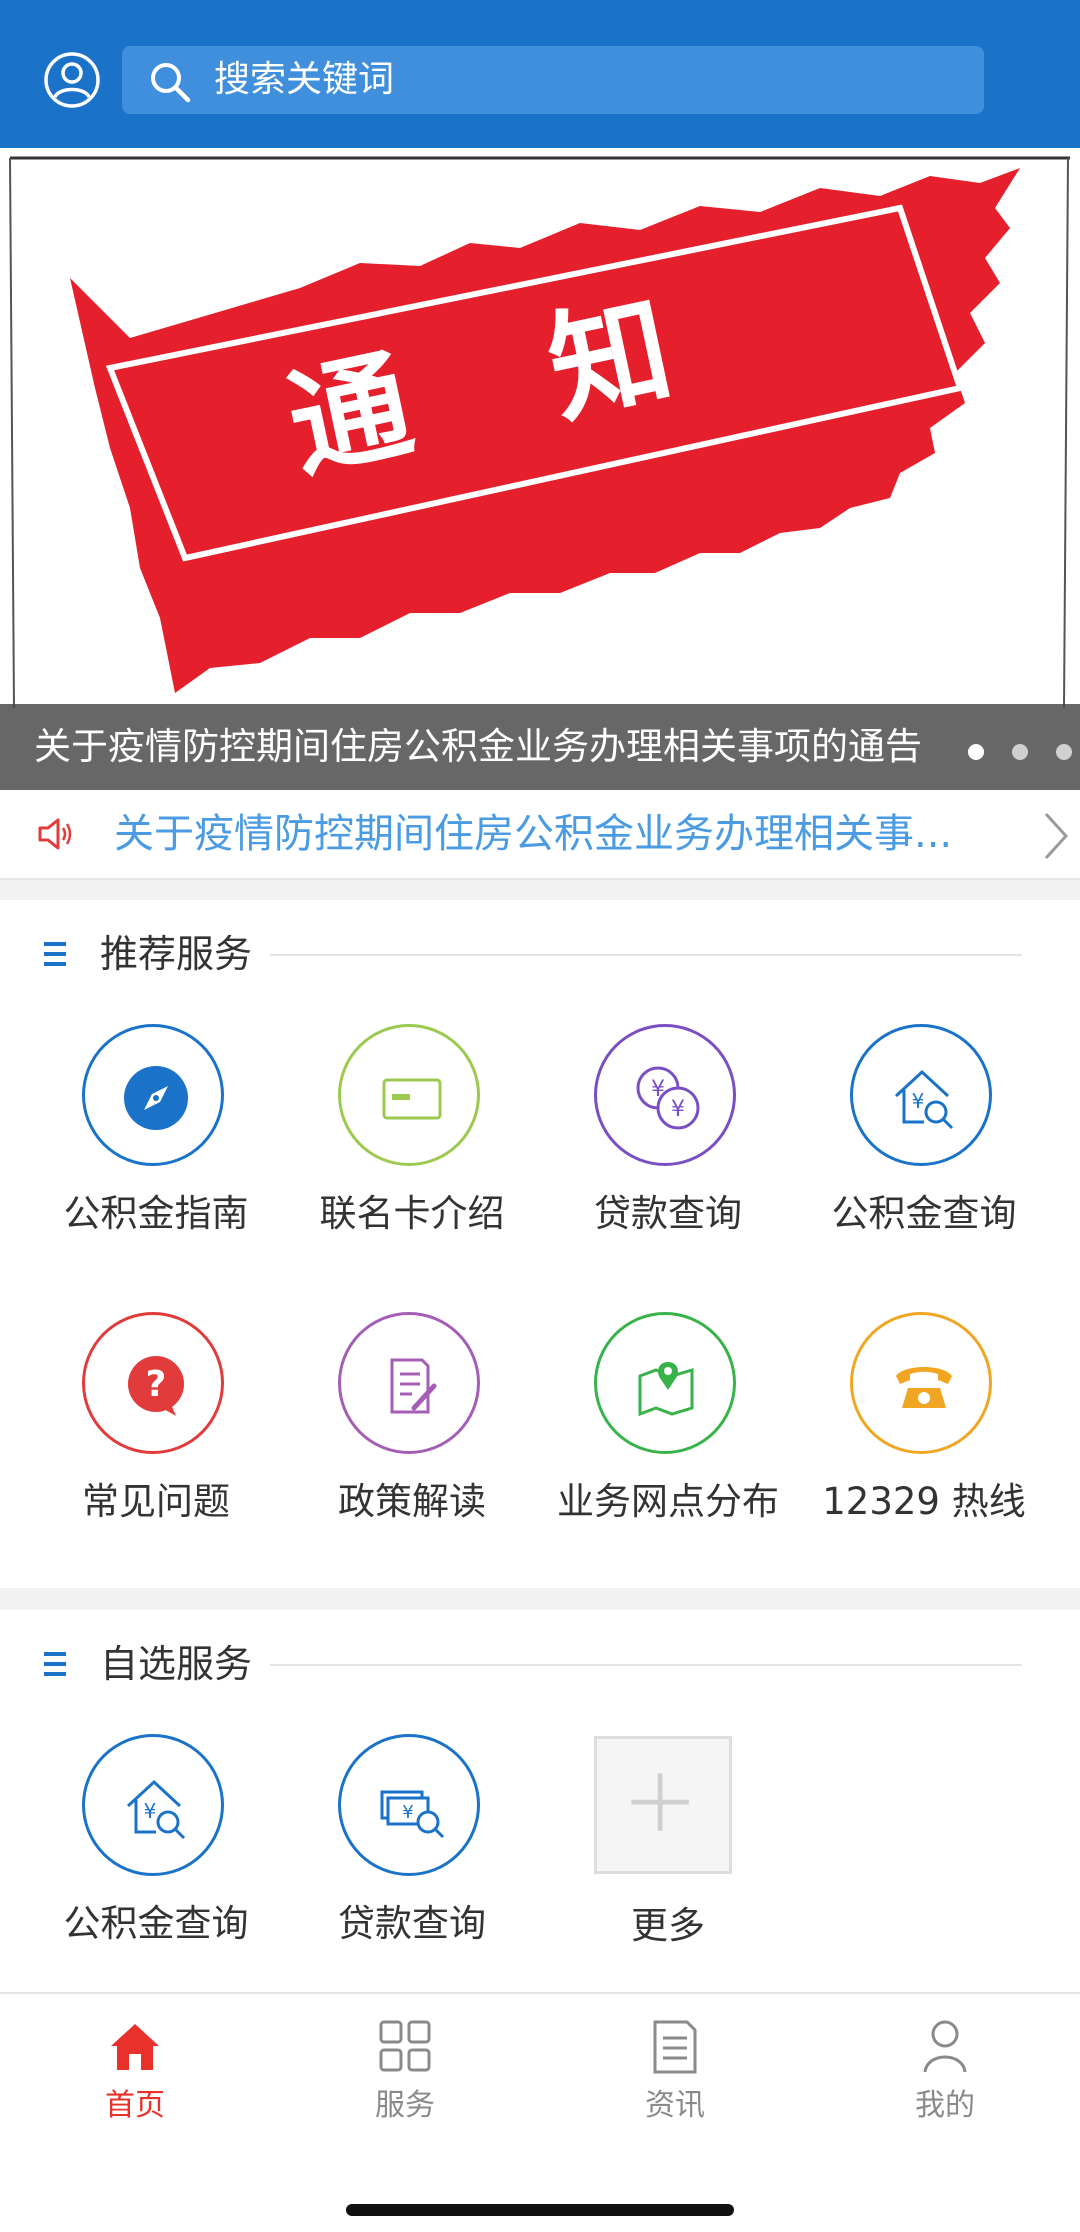 The image size is (1080, 2232). I want to click on speaker-icon, so click(55, 834).